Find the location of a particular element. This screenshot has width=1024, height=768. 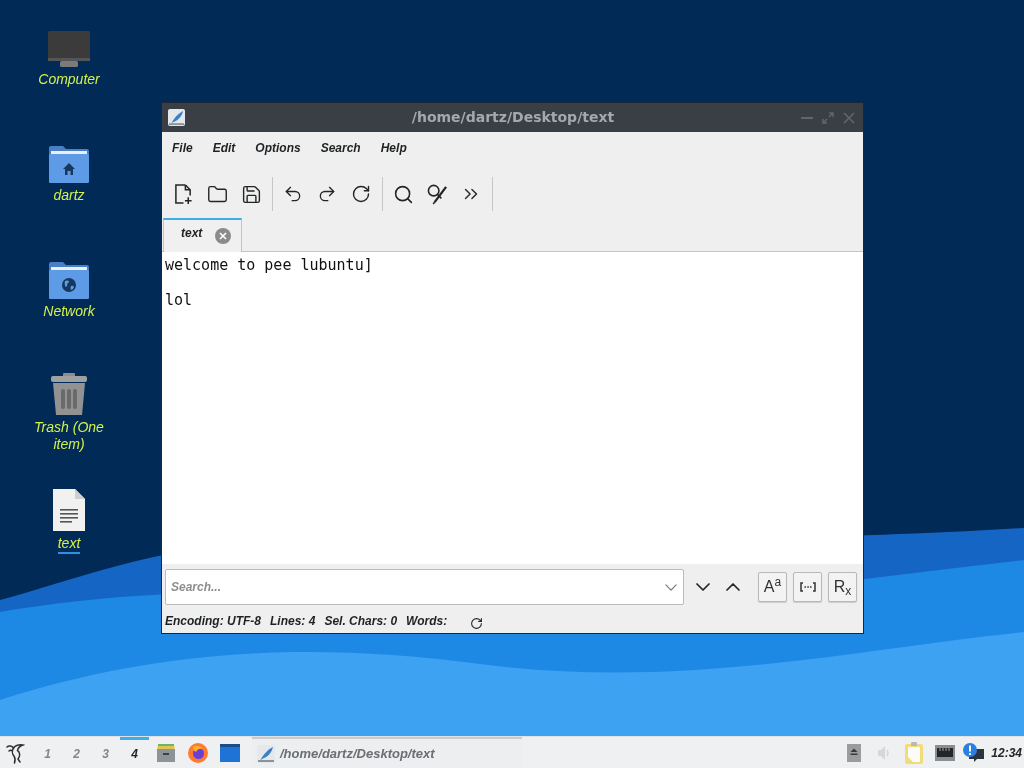

desktop-icon-label: text is located at coordinates (69, 544).